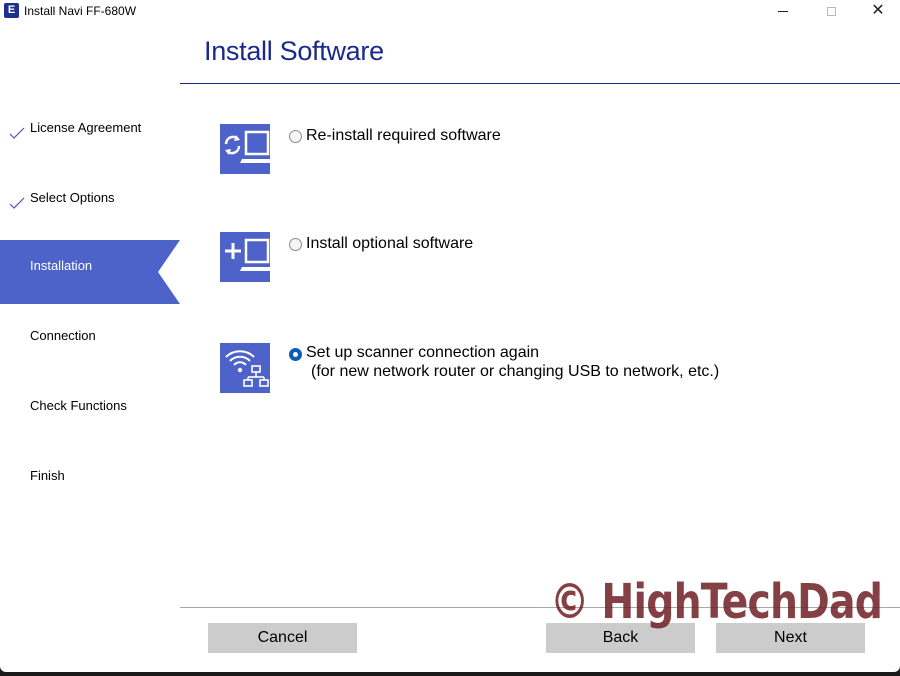  I want to click on add-computer-icon, so click(245, 257).